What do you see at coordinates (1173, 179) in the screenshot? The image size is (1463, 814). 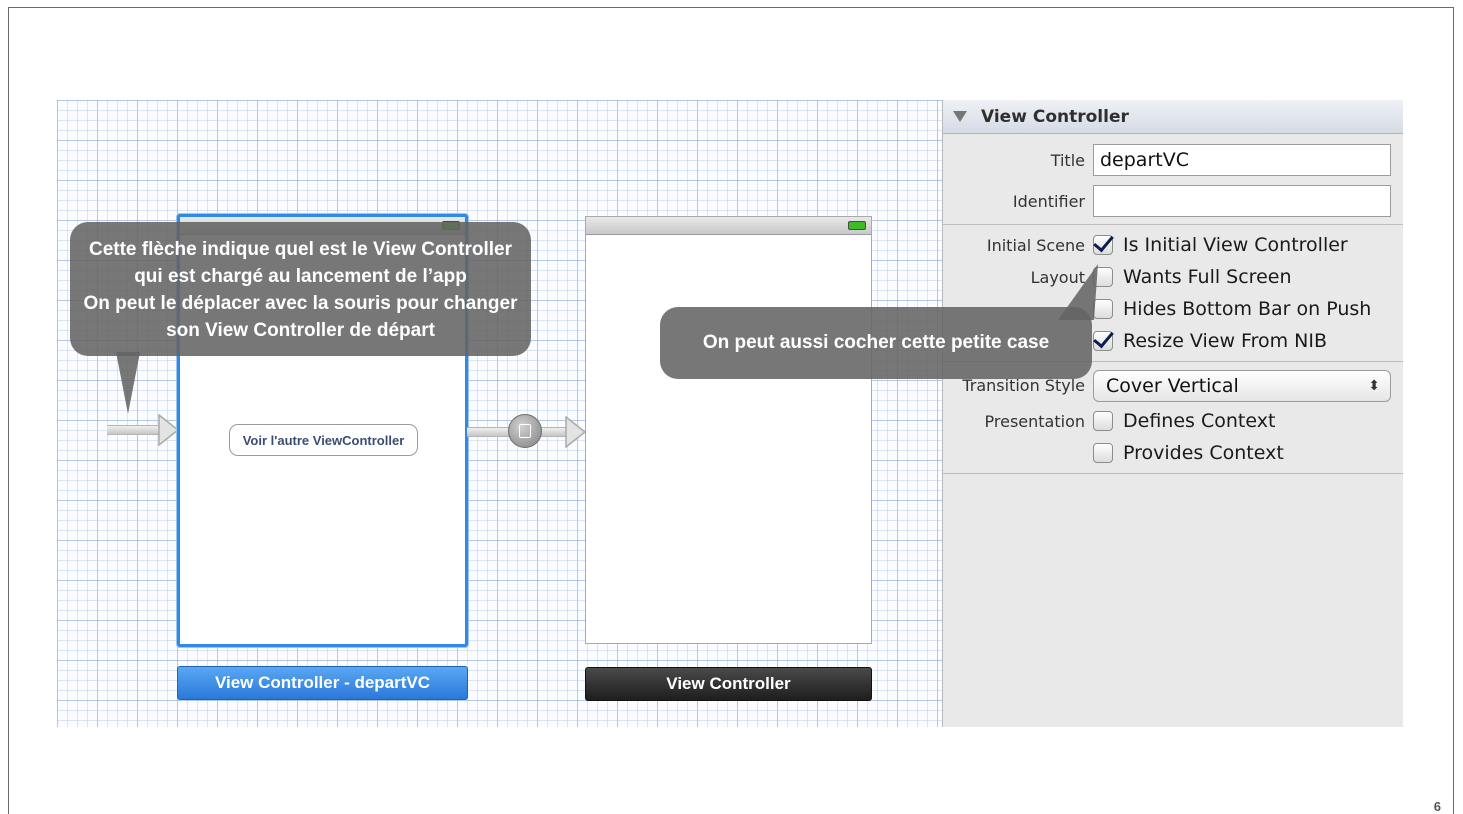 I see `identity-section: Title departVC Identifier` at bounding box center [1173, 179].